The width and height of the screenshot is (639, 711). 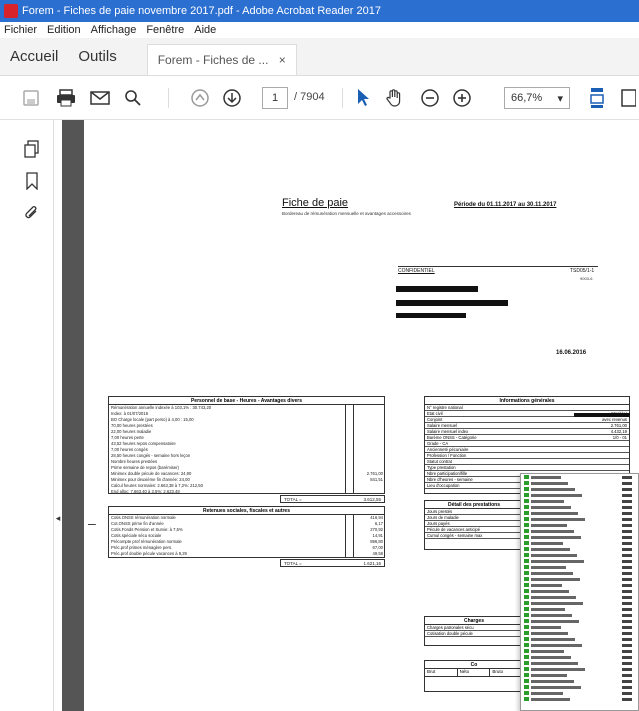 What do you see at coordinates (597, 98) in the screenshot?
I see `fit-page-icon` at bounding box center [597, 98].